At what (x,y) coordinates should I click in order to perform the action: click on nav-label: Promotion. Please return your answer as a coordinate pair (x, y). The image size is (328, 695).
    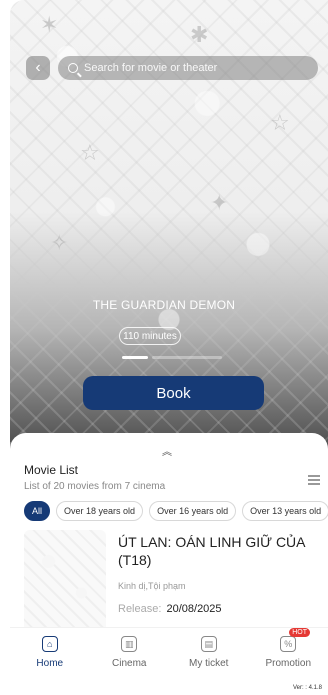
    Looking at the image, I should click on (288, 663).